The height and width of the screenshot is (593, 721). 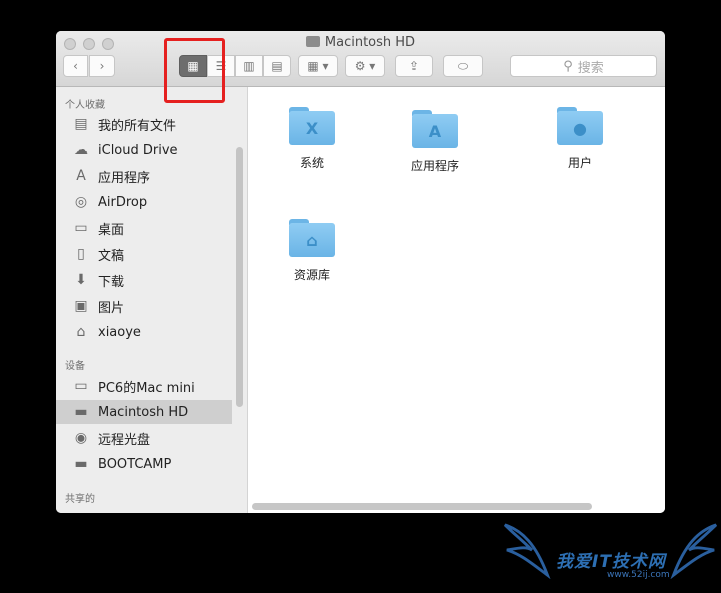 What do you see at coordinates (81, 254) in the screenshot?
I see `document-icon: ▯` at bounding box center [81, 254].